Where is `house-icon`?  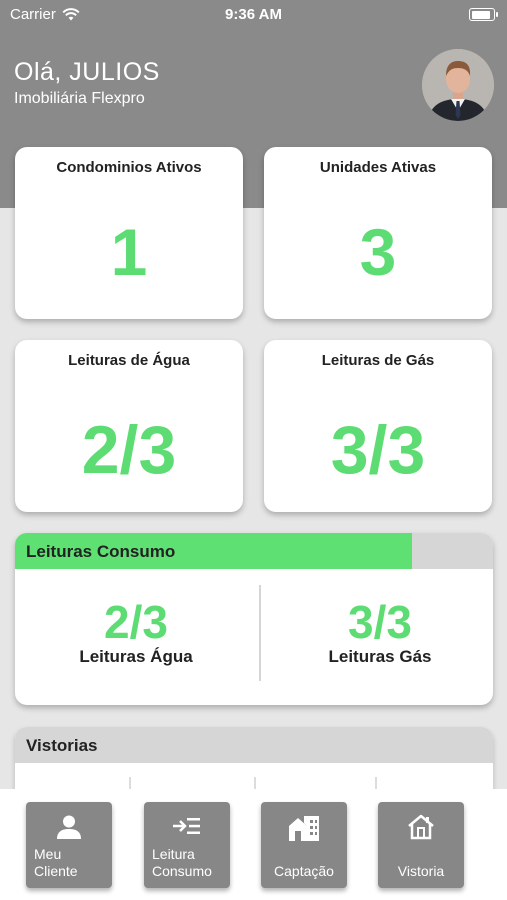
house-icon is located at coordinates (421, 827).